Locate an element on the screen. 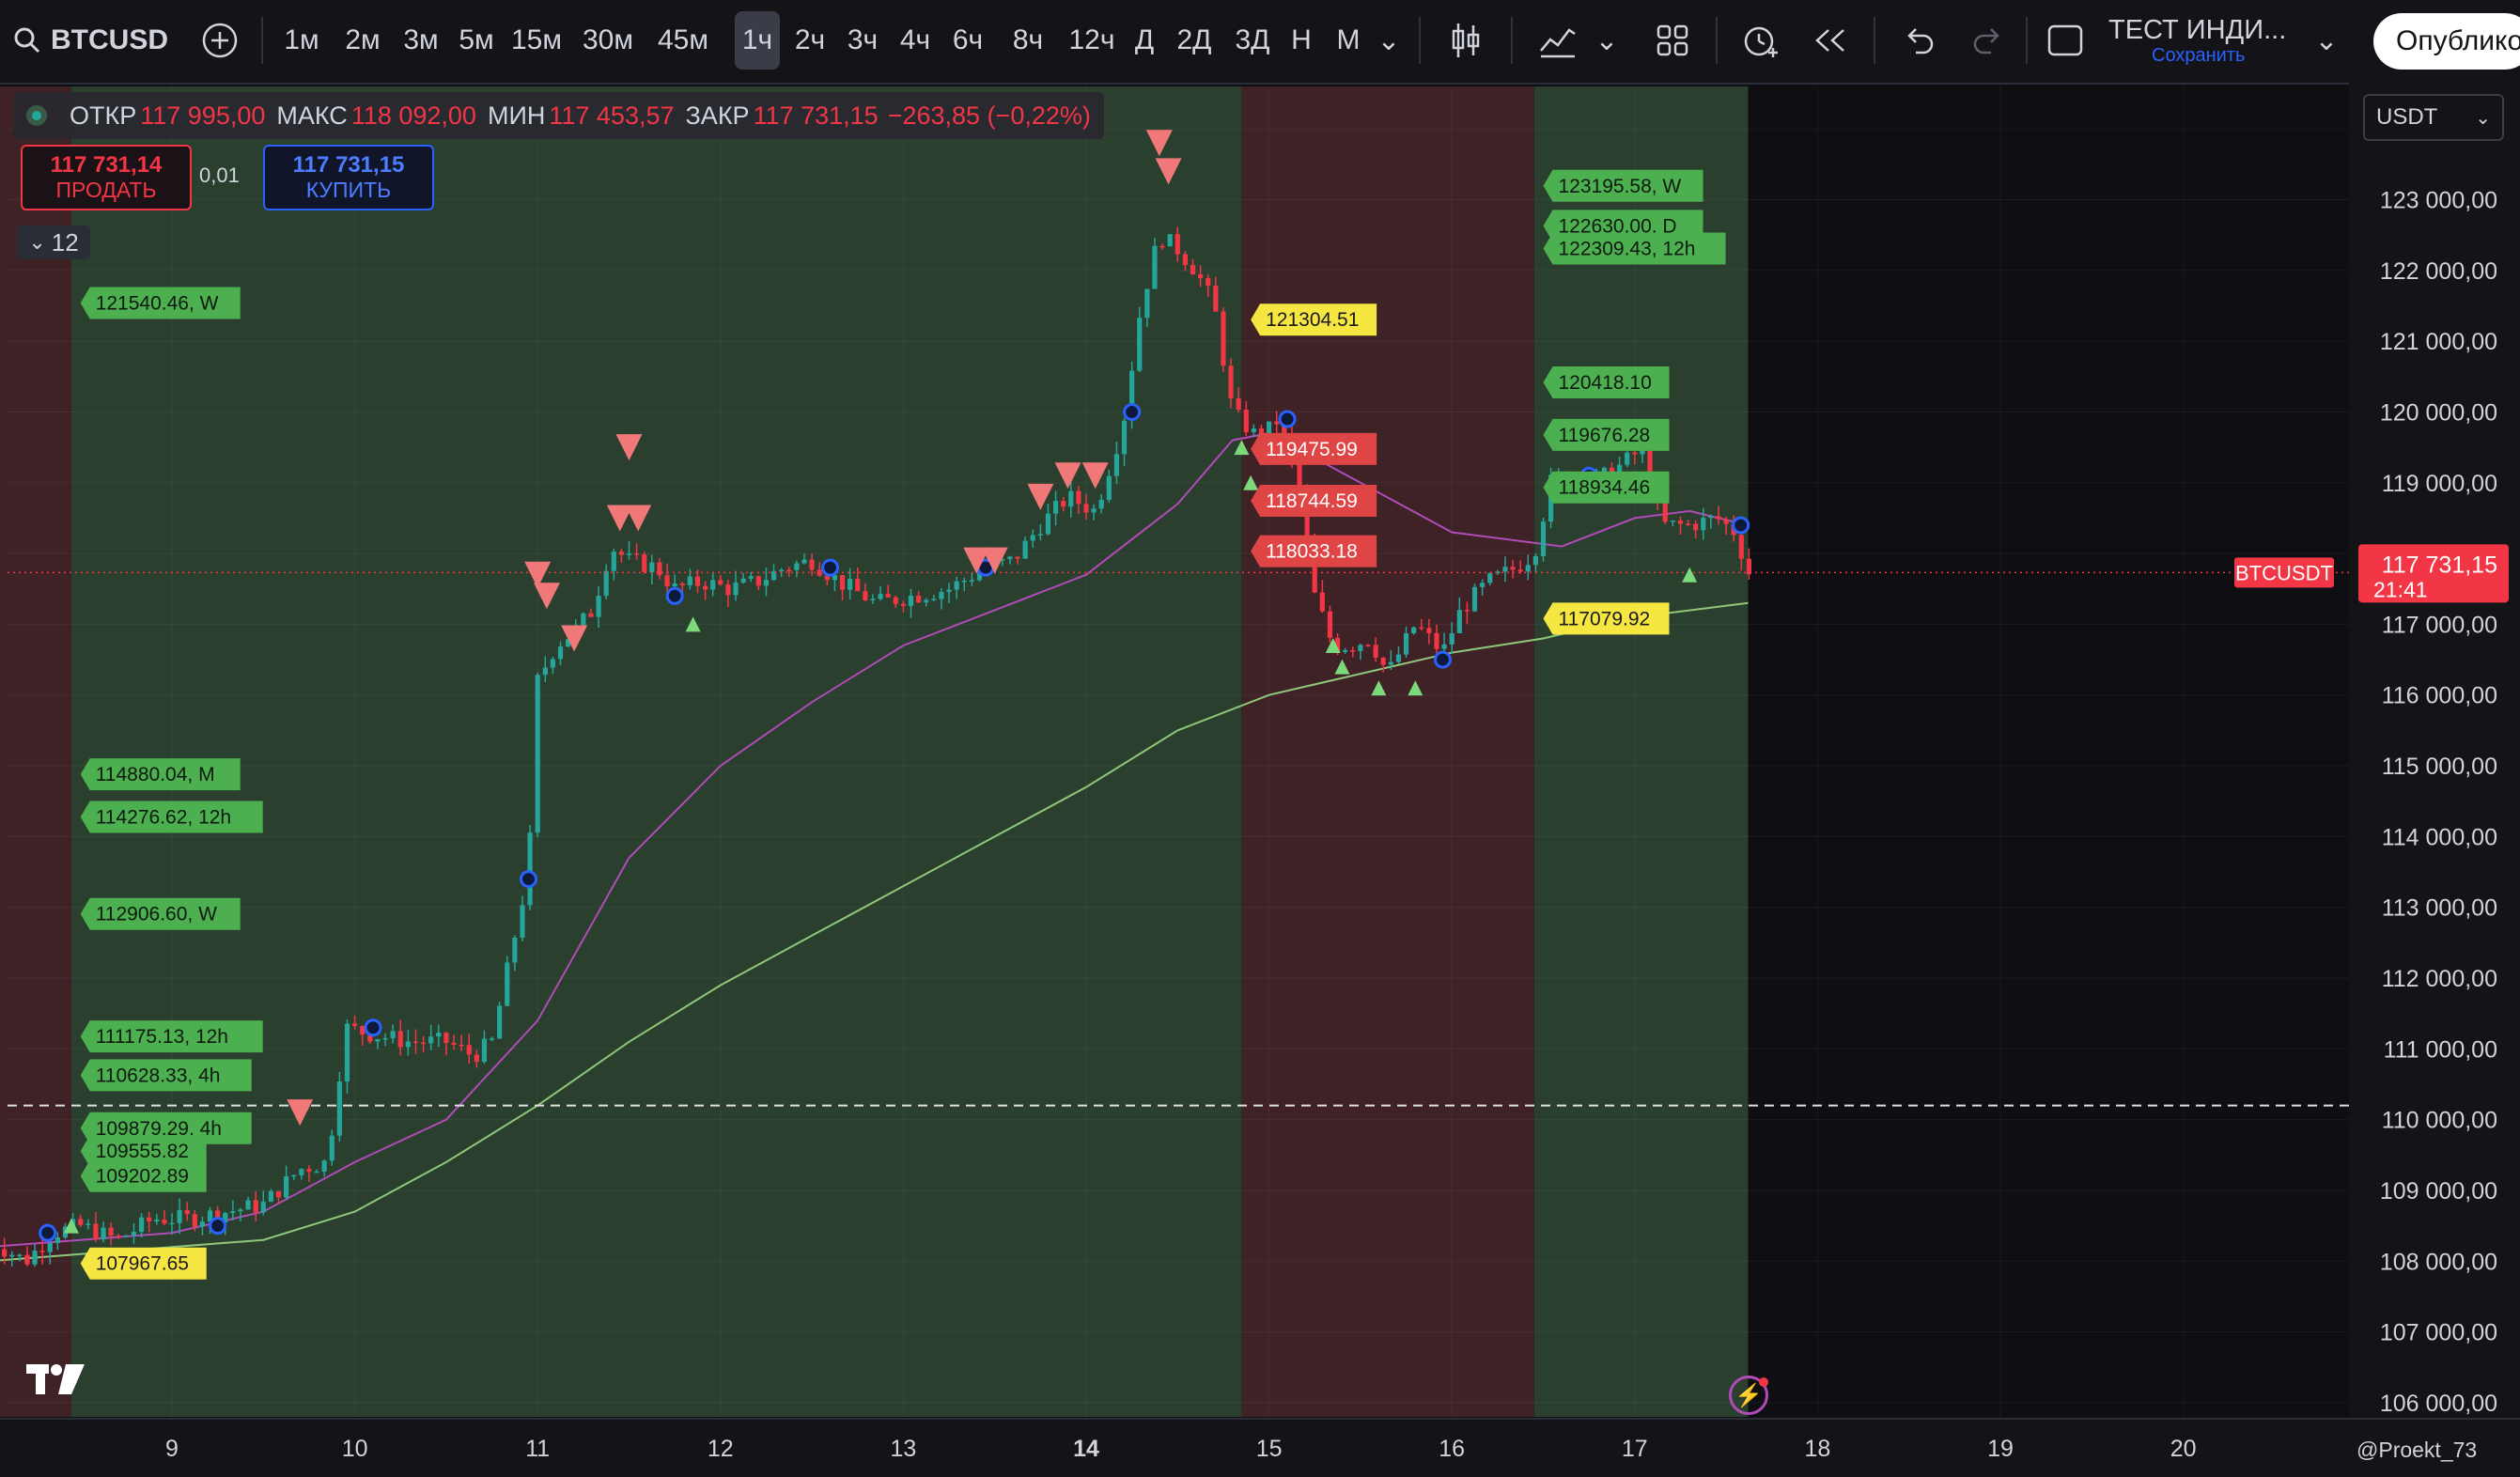 The height and width of the screenshot is (1477, 2520). price-tick-label: 113 000,00 is located at coordinates (2439, 908).